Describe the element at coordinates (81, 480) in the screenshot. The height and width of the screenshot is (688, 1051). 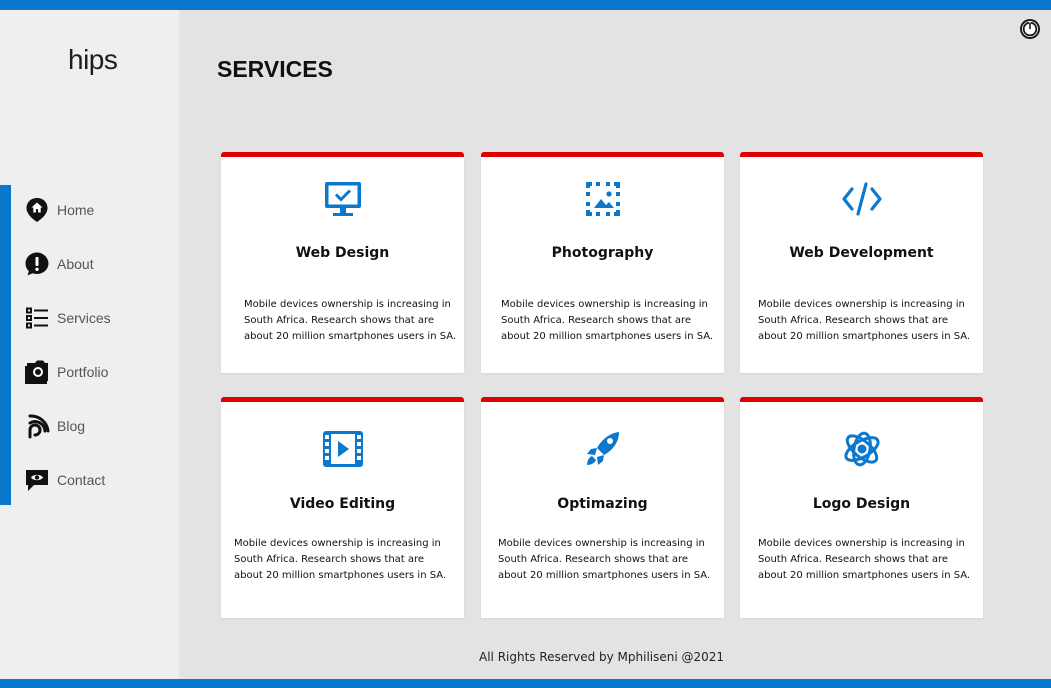
I see `nav-label-contact: Contact` at that location.